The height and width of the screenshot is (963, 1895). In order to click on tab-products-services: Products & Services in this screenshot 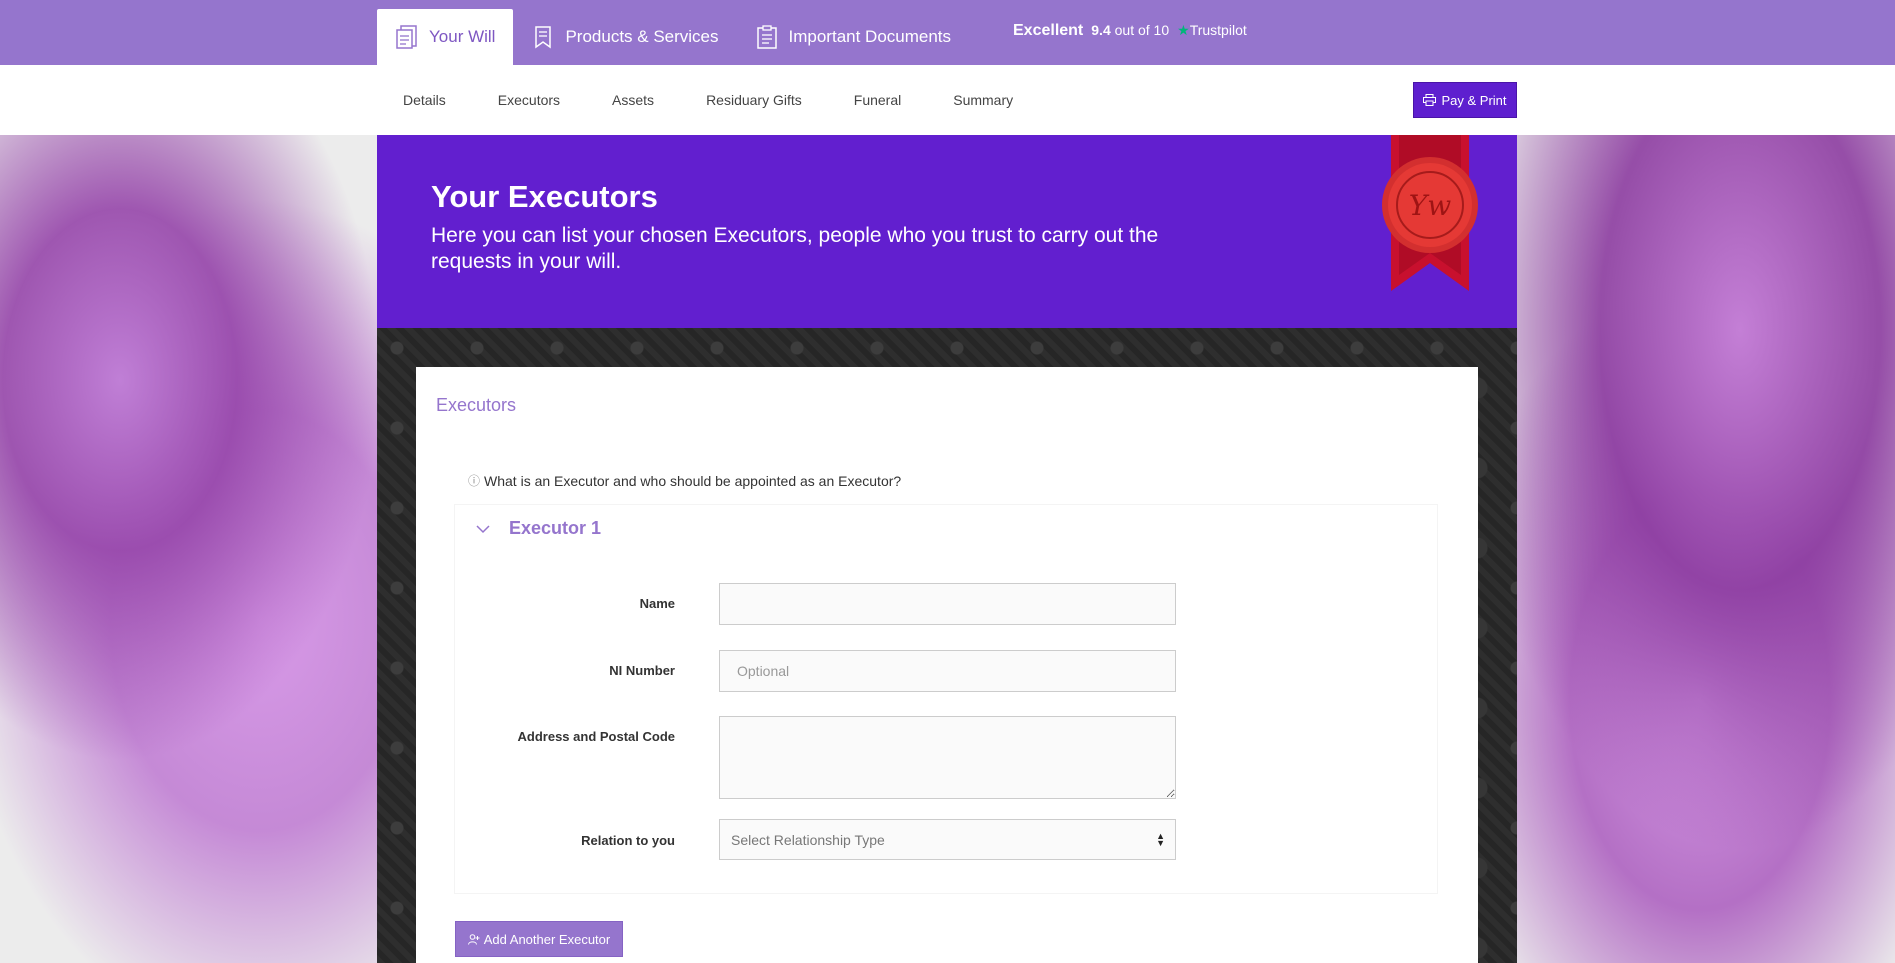, I will do `click(624, 37)`.